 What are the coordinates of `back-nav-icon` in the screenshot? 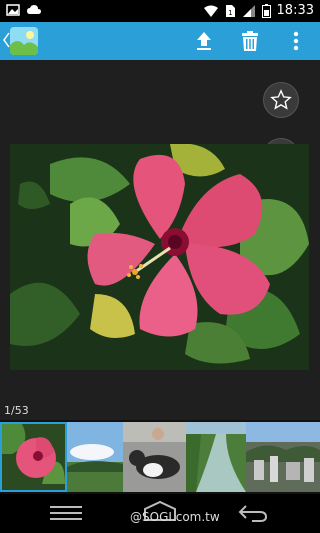 It's located at (253, 513).